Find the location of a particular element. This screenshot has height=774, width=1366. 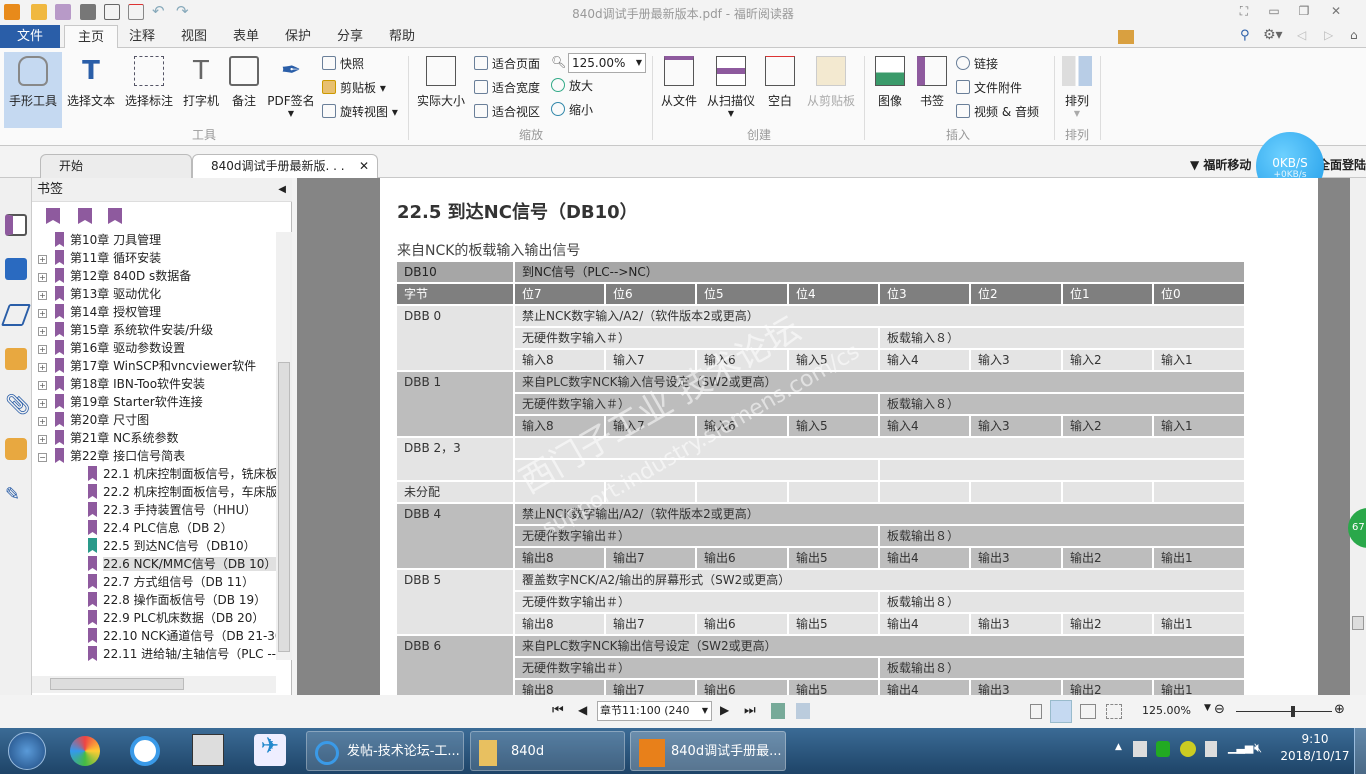

search-icon: ⚲ is located at coordinates (1245, 35).